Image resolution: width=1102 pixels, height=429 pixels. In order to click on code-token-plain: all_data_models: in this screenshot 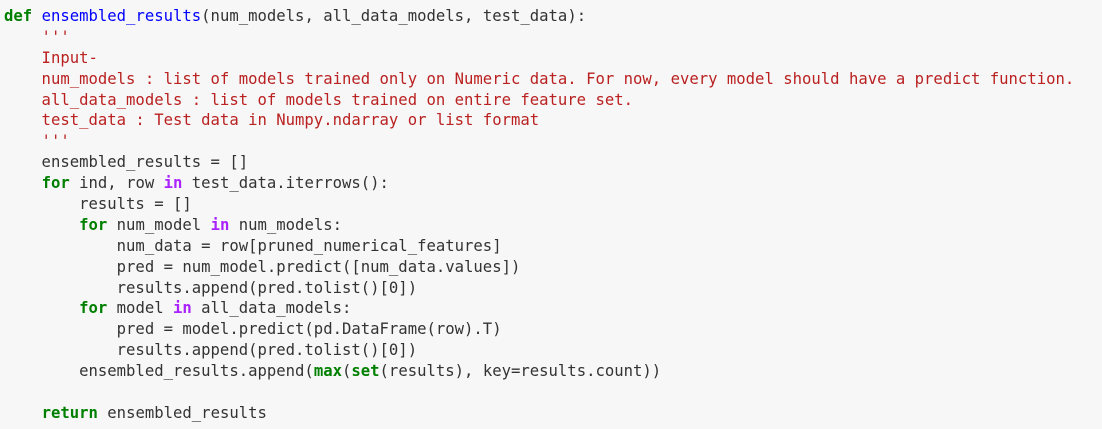, I will do `click(271, 308)`.